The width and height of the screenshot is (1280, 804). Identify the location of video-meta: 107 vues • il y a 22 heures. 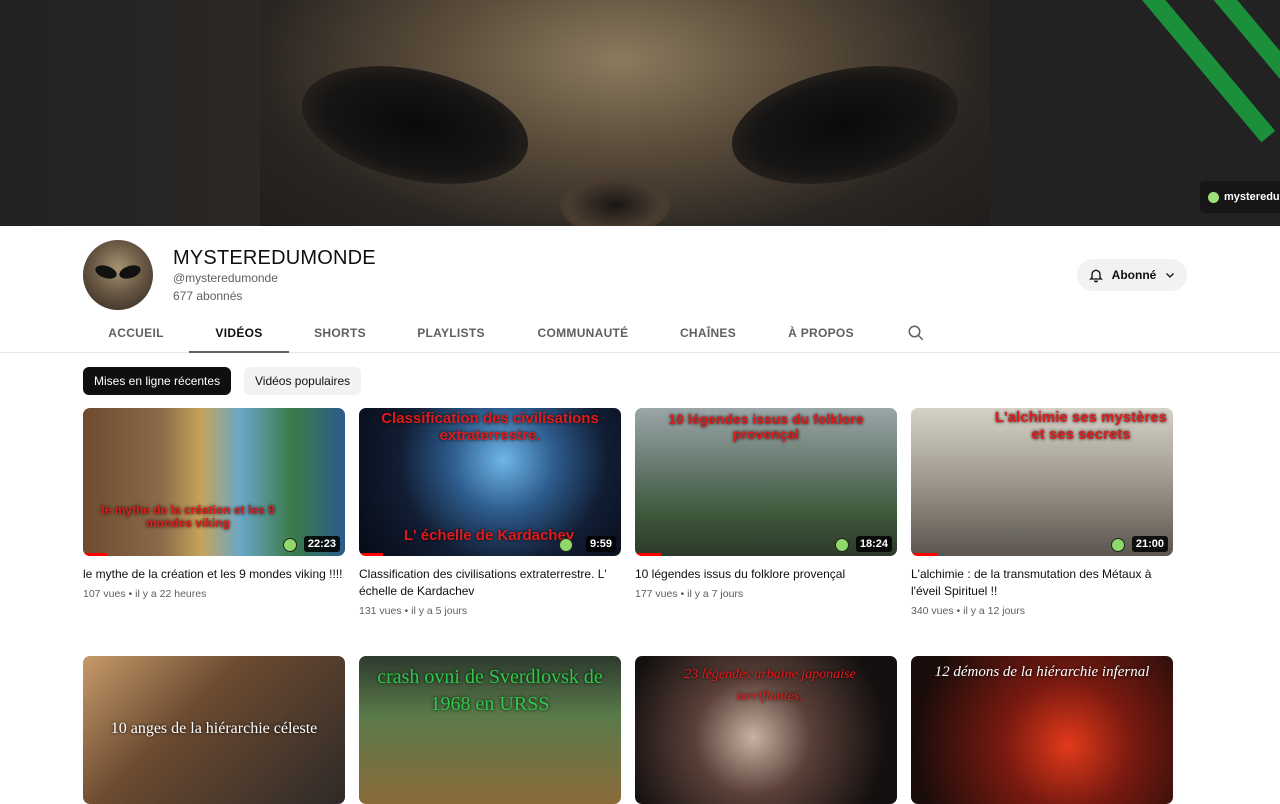
(145, 594).